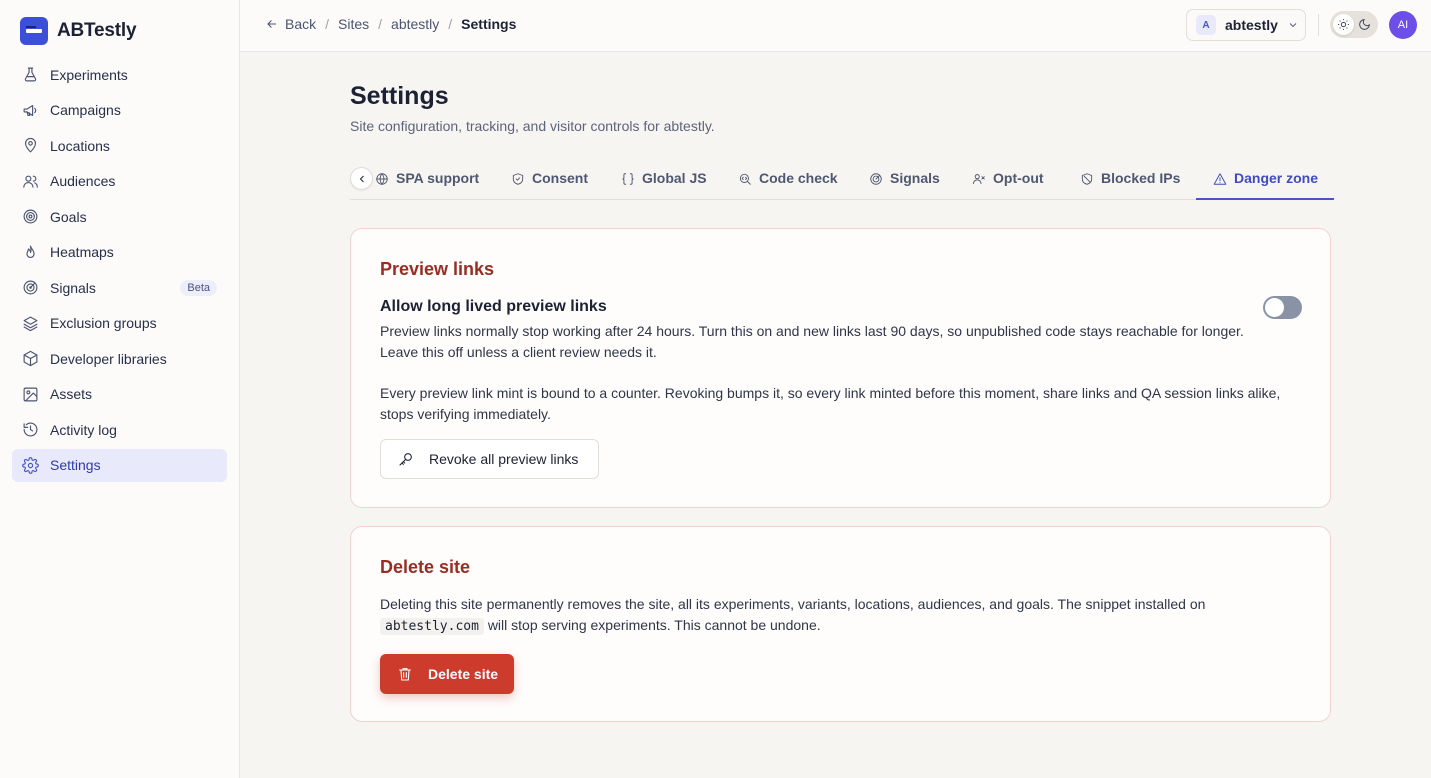 Image resolution: width=1431 pixels, height=778 pixels. What do you see at coordinates (382, 179) in the screenshot?
I see `globe-icon` at bounding box center [382, 179].